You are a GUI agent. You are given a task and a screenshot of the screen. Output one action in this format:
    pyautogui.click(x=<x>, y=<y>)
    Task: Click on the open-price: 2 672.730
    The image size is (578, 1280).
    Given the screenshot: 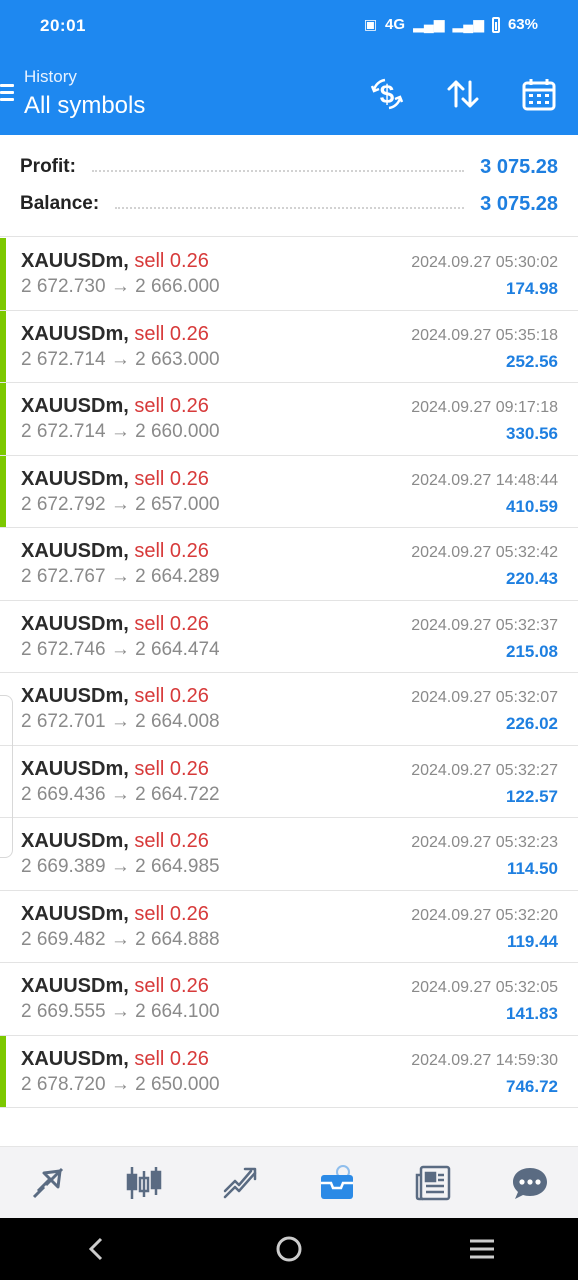 What is the action you would take?
    pyautogui.click(x=63, y=286)
    